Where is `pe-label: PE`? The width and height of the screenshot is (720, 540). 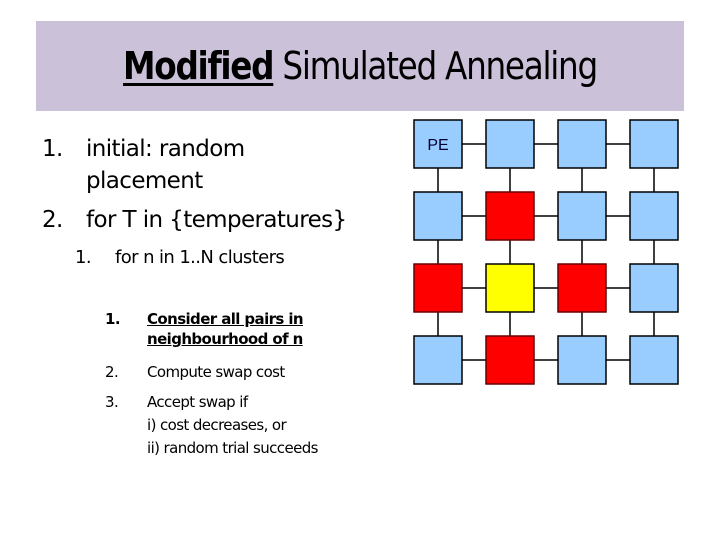
pe-label: PE is located at coordinates (437, 145).